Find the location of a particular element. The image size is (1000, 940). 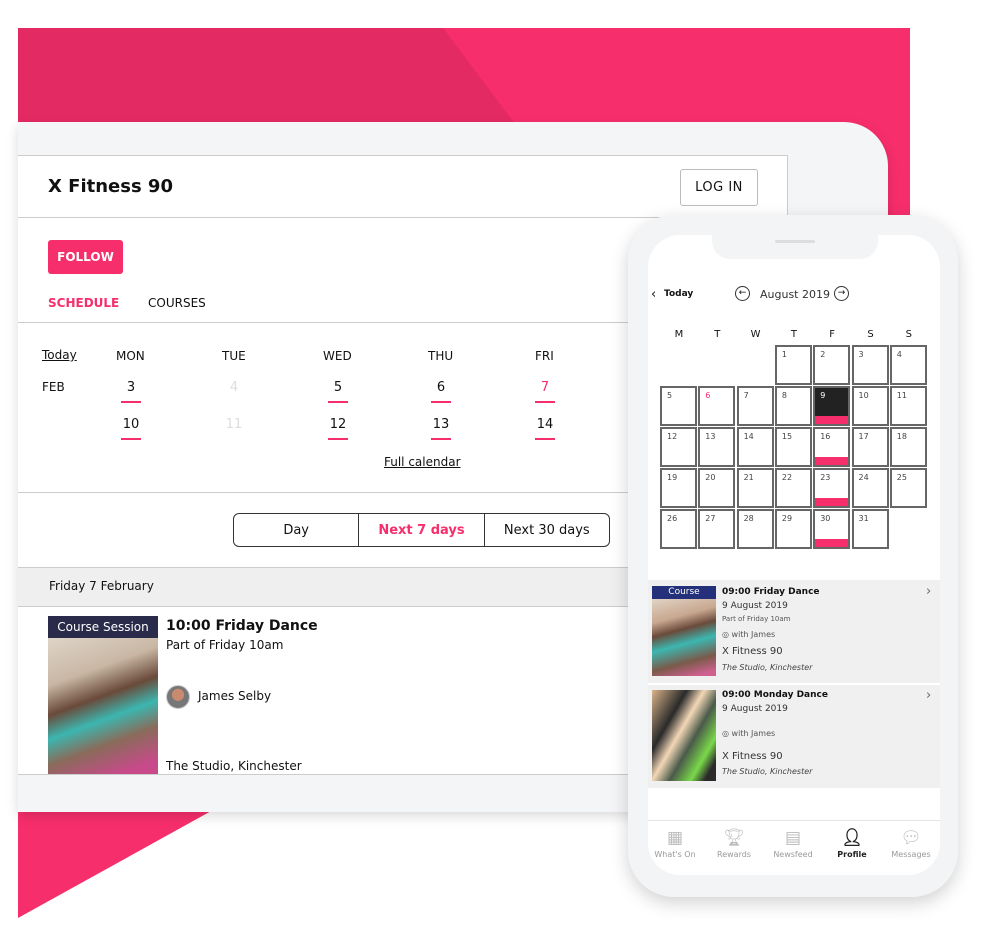

calendar-day: 16 is located at coordinates (832, 447).